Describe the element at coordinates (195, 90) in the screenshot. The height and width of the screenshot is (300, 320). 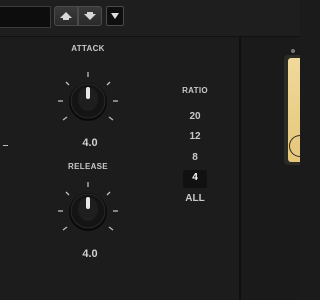
I see `ratio-label: RATIO` at that location.